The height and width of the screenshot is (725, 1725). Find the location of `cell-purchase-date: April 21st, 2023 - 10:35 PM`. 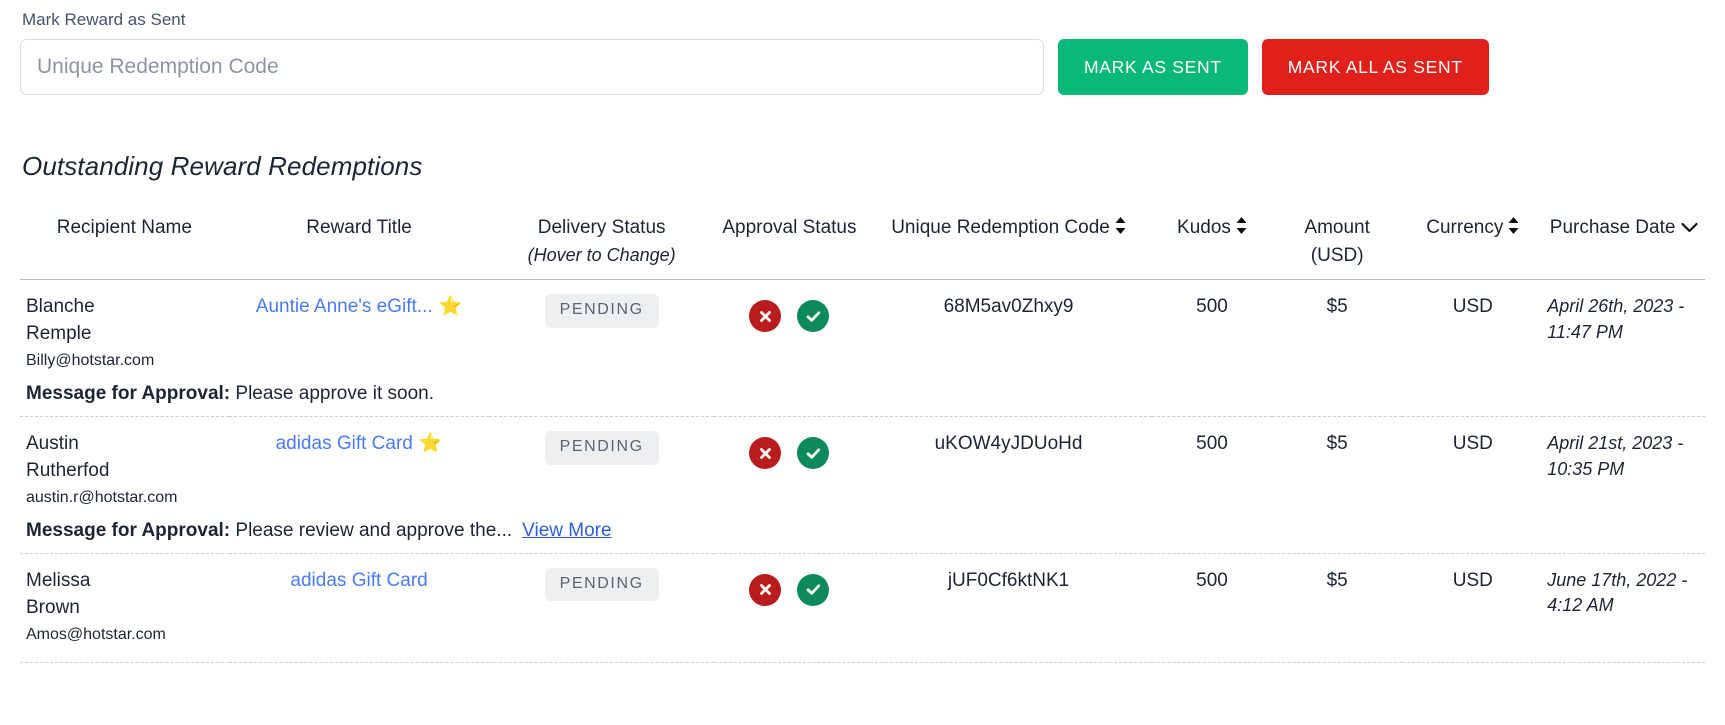

cell-purchase-date: April 21st, 2023 - 10:35 PM is located at coordinates (1615, 456).